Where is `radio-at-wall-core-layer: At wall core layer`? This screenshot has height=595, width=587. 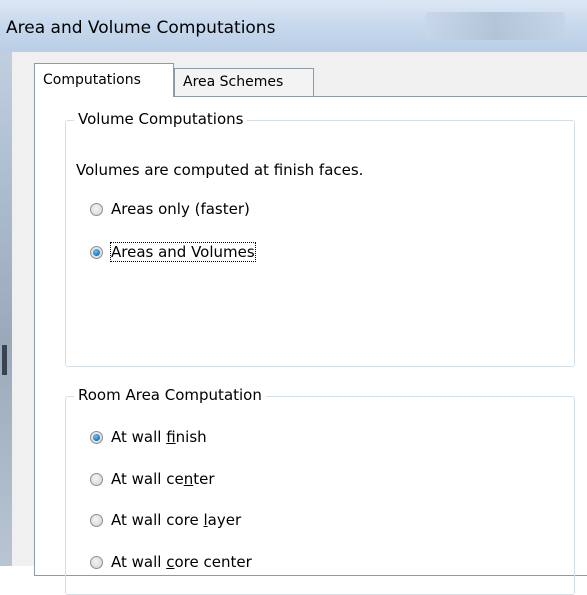
radio-at-wall-core-layer: At wall core layer is located at coordinates (165, 520).